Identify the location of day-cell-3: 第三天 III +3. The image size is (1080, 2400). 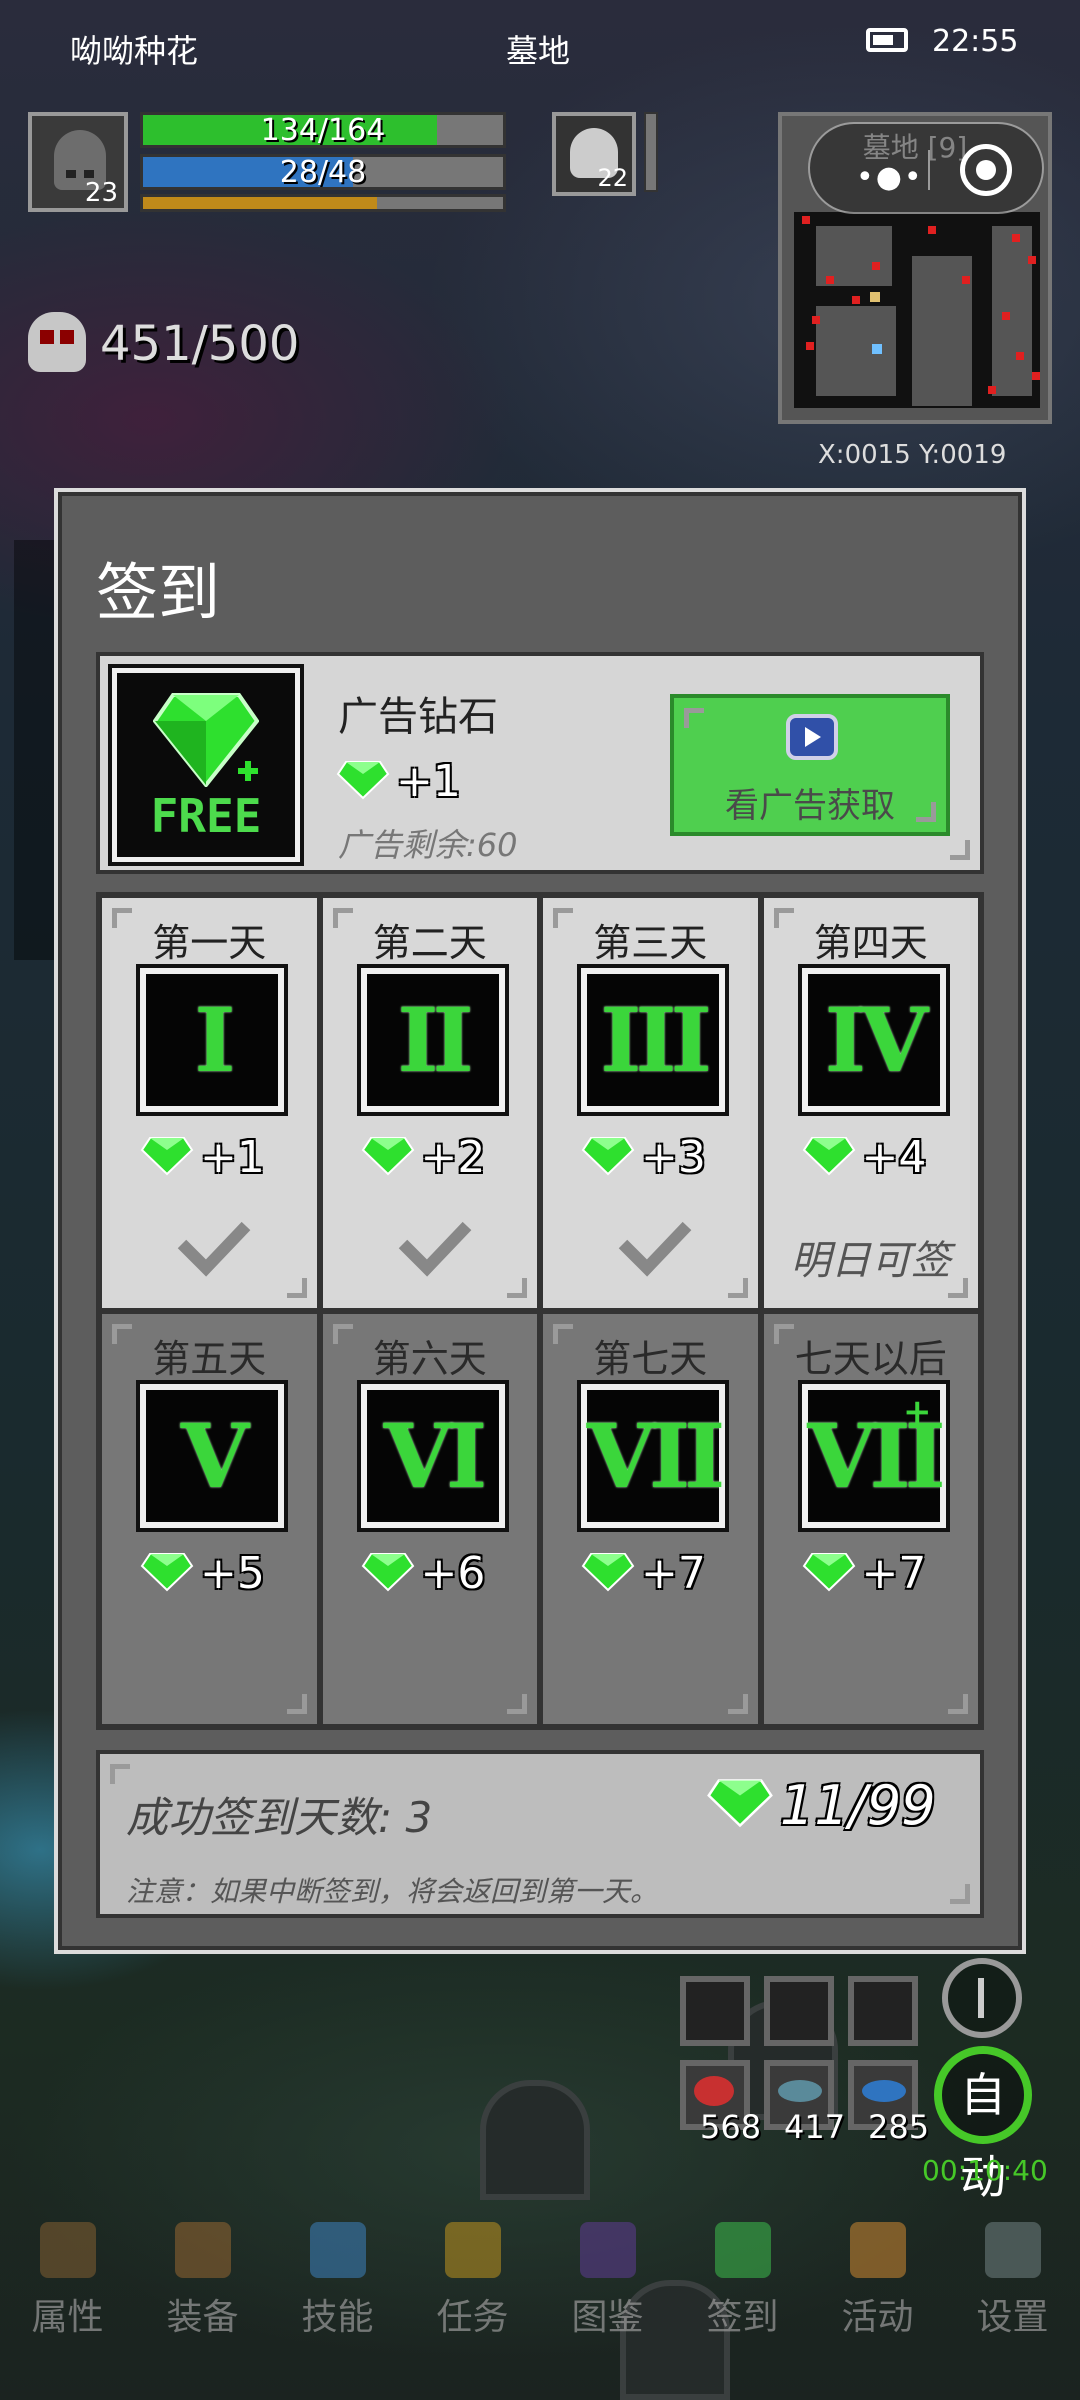
(650, 1103).